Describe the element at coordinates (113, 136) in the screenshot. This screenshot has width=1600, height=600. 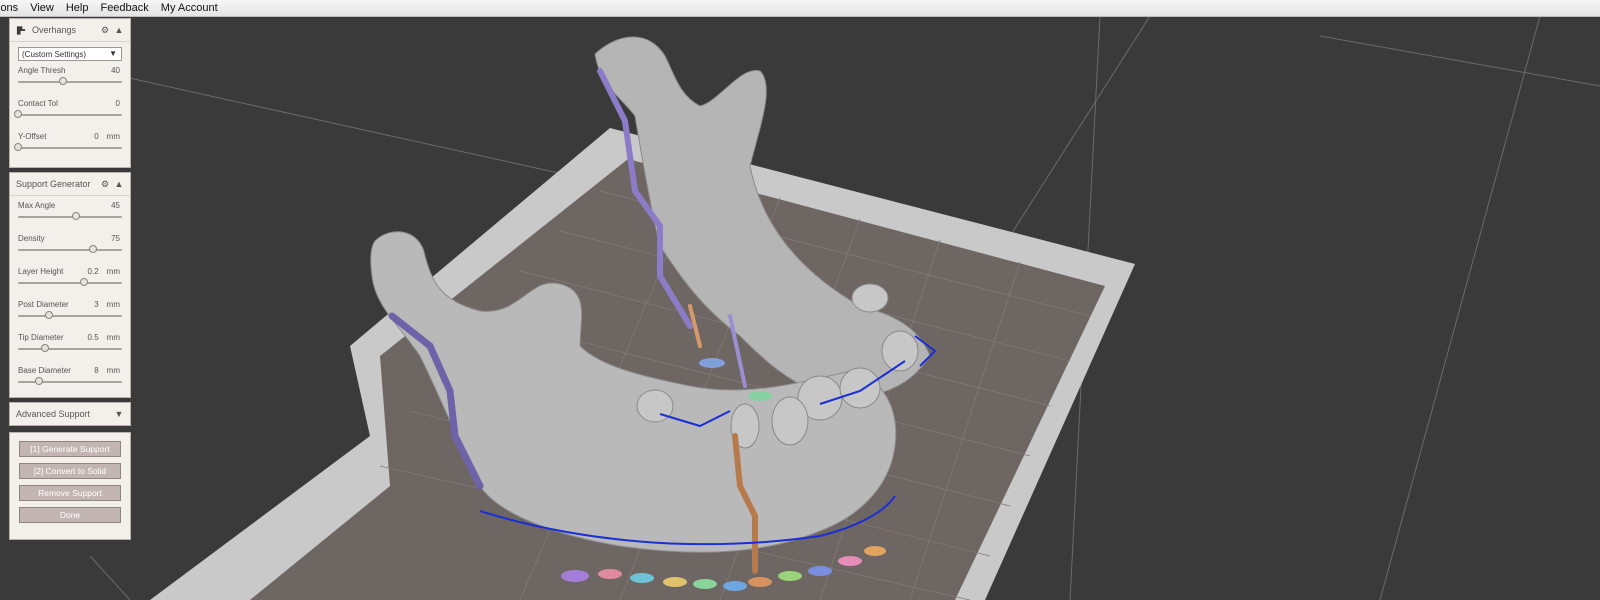
I see `y-offset-unit: mm` at that location.